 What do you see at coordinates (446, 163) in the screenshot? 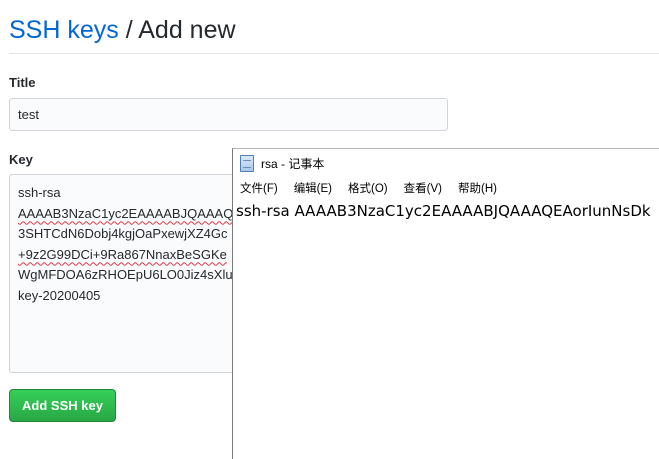
I see `notepad-titlebar: rsa - 记事本` at bounding box center [446, 163].